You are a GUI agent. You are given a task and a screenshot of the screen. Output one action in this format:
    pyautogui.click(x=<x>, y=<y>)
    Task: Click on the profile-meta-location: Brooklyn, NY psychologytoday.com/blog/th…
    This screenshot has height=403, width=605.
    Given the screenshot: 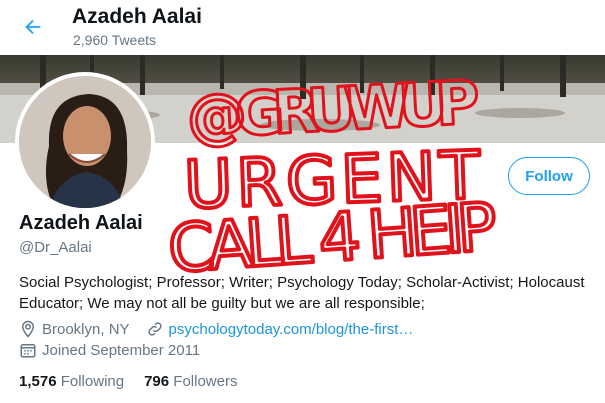 What is the action you would take?
    pyautogui.click(x=216, y=329)
    